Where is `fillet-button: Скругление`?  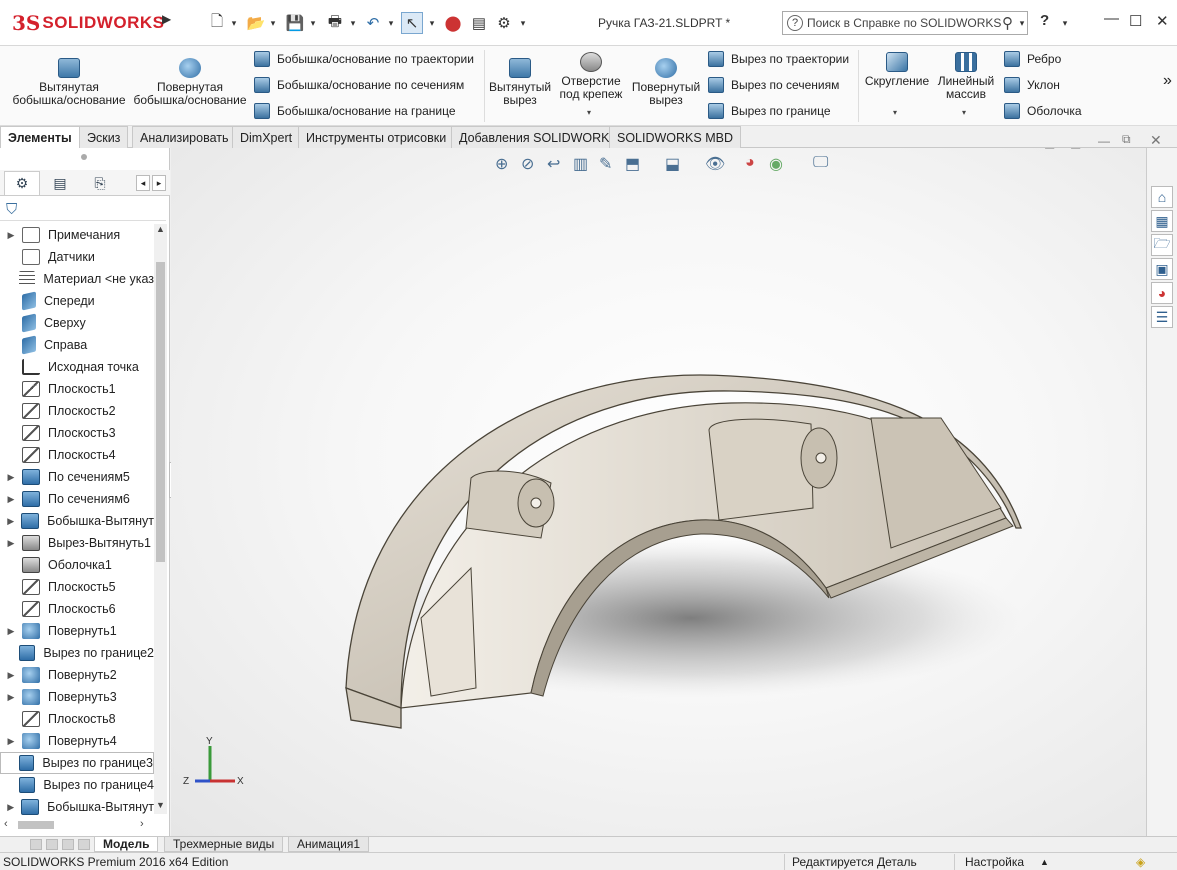 fillet-button: Скругление is located at coordinates (897, 70).